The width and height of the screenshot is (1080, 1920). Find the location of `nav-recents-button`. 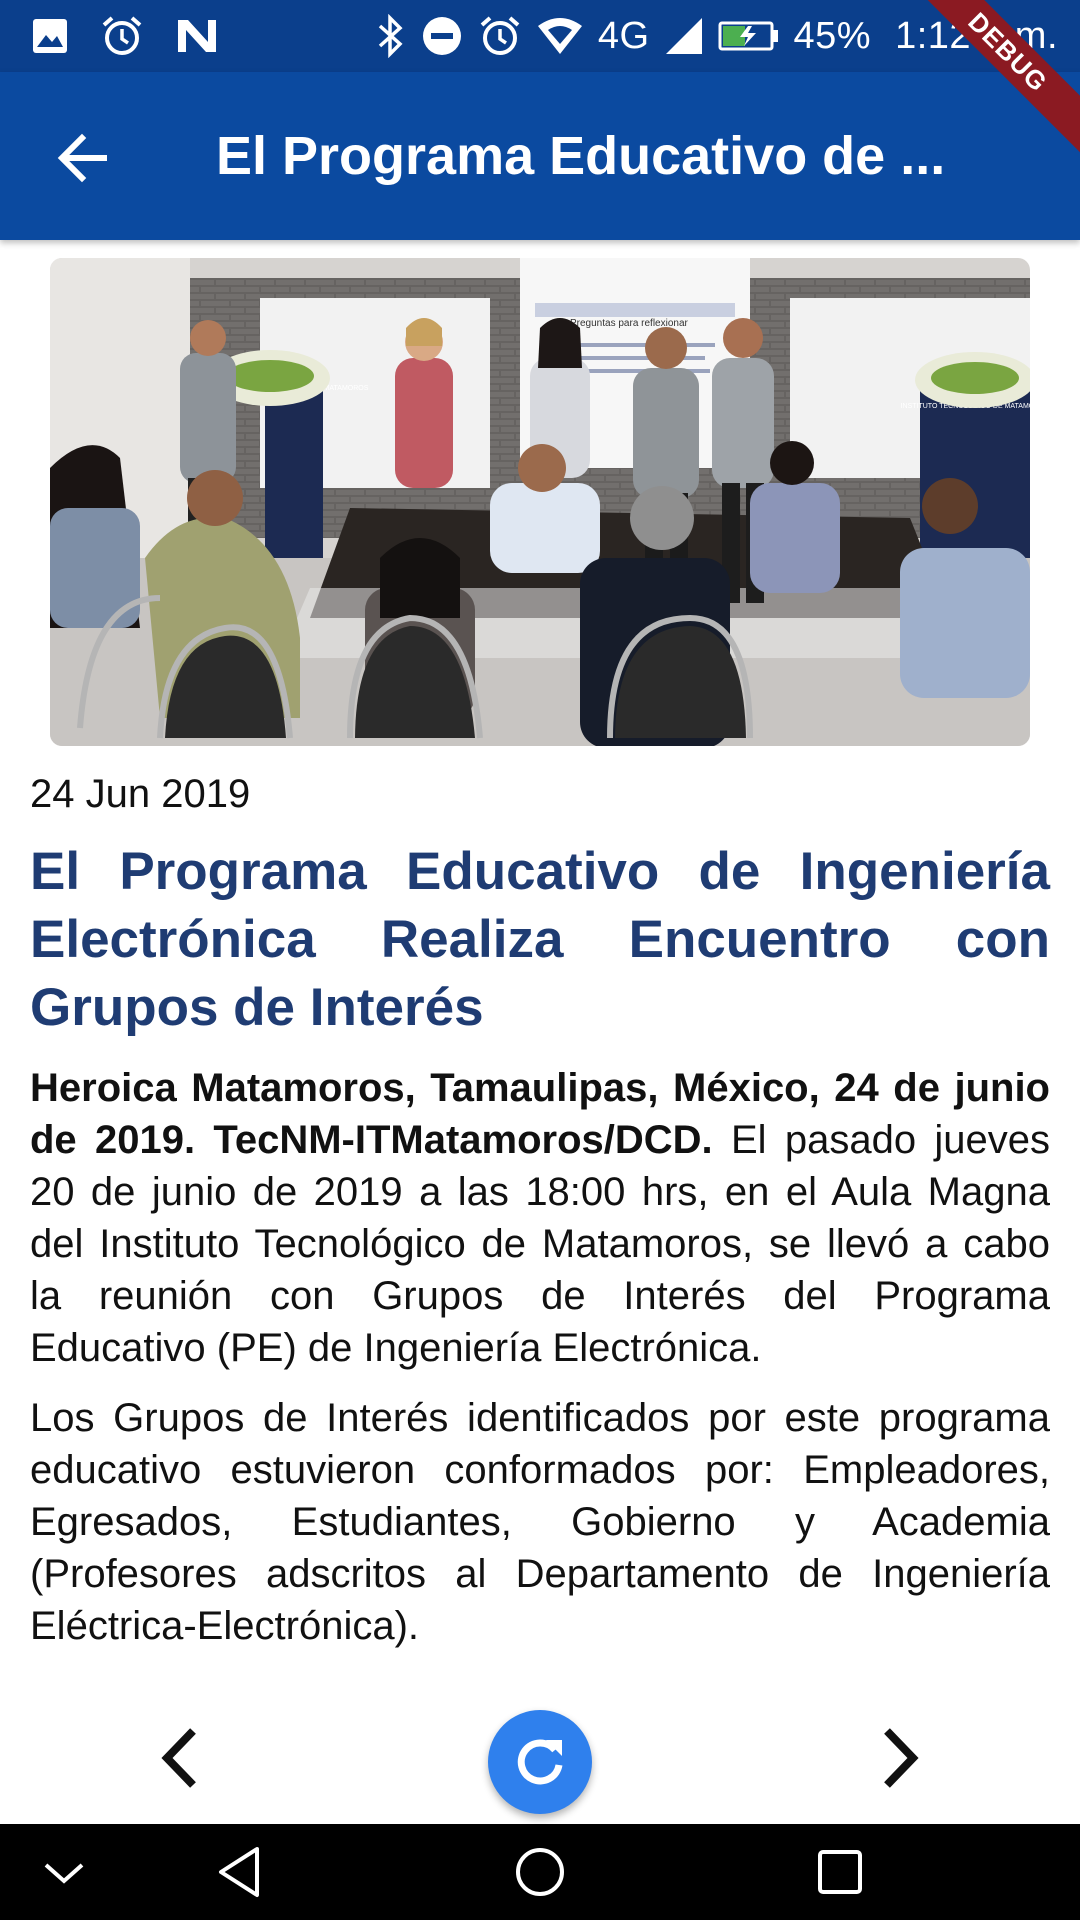

nav-recents-button is located at coordinates (840, 1872).